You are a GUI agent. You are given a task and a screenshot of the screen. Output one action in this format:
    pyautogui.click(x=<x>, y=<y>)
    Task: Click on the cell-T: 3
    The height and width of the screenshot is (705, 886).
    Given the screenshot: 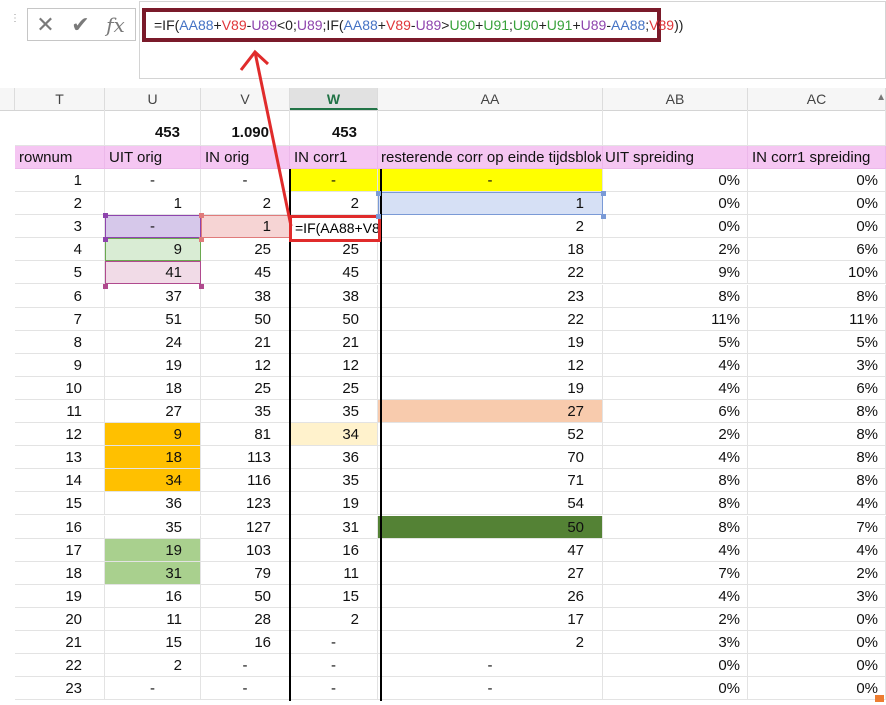 What is the action you would take?
    pyautogui.click(x=60, y=227)
    